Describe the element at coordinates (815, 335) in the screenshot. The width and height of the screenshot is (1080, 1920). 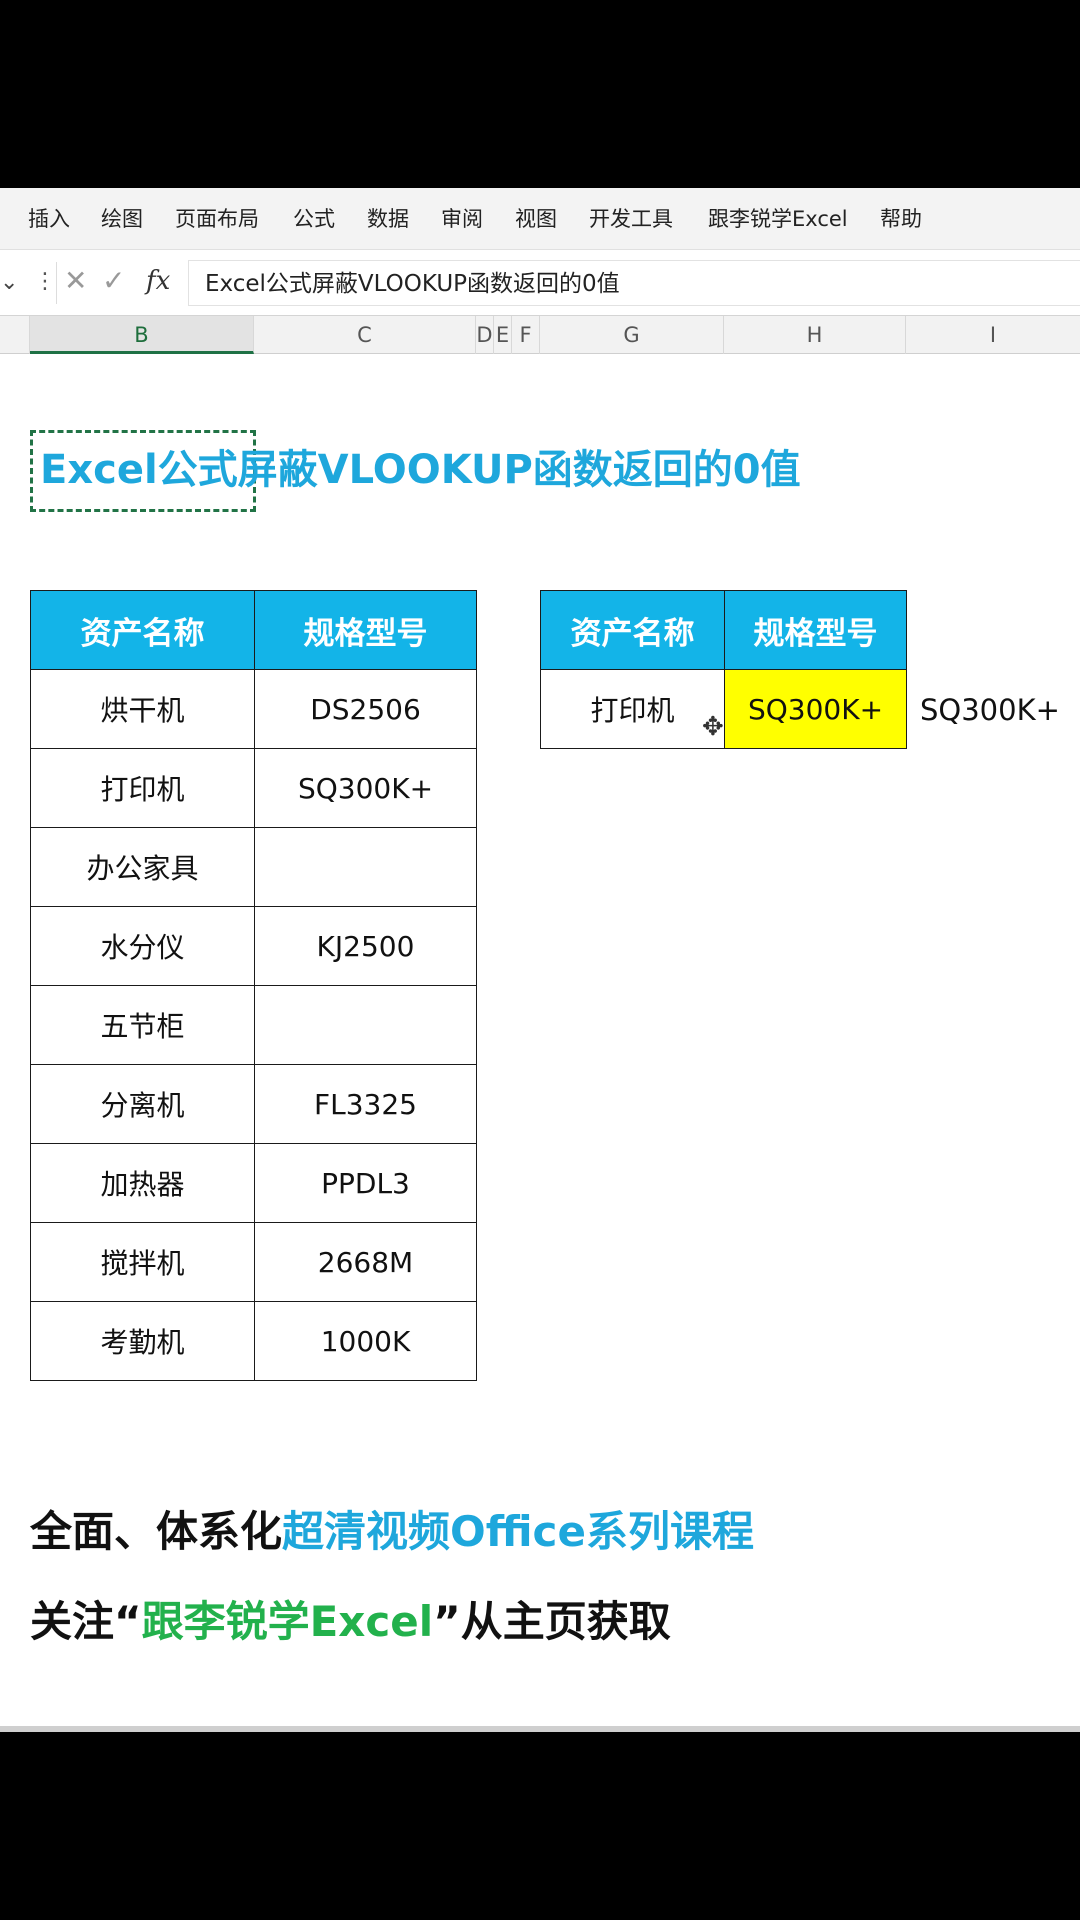
I see `column-header-h: H` at that location.